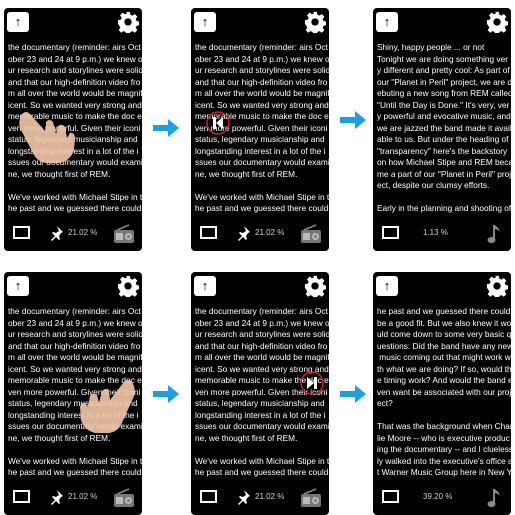 This screenshot has height=515, width=515. Describe the element at coordinates (444, 472) in the screenshot. I see `text-line: t Warner Music Group here in New Y` at that location.